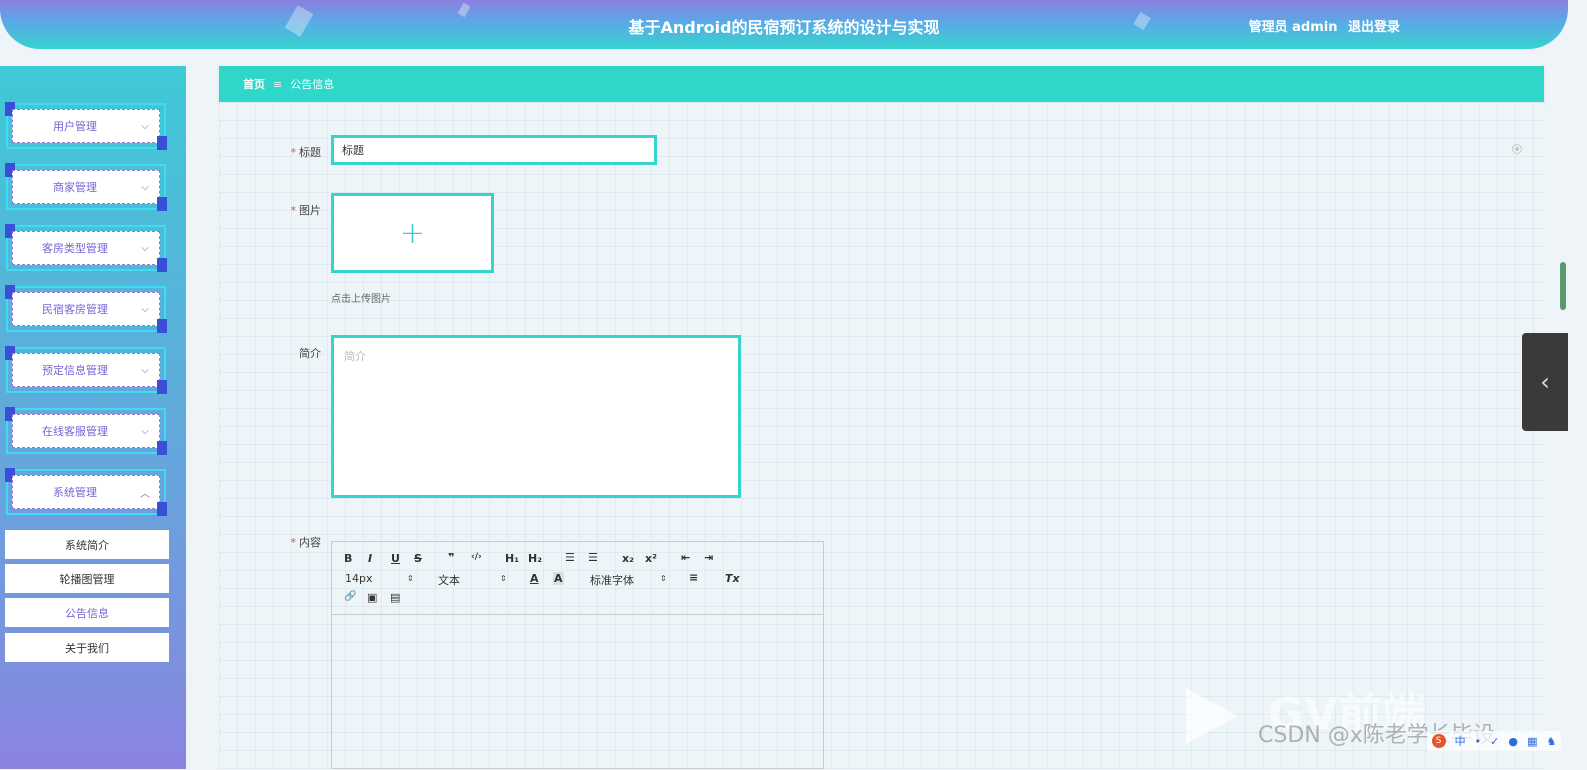  Describe the element at coordinates (87, 647) in the screenshot. I see `sidebar-item-about: 关于我们` at that location.